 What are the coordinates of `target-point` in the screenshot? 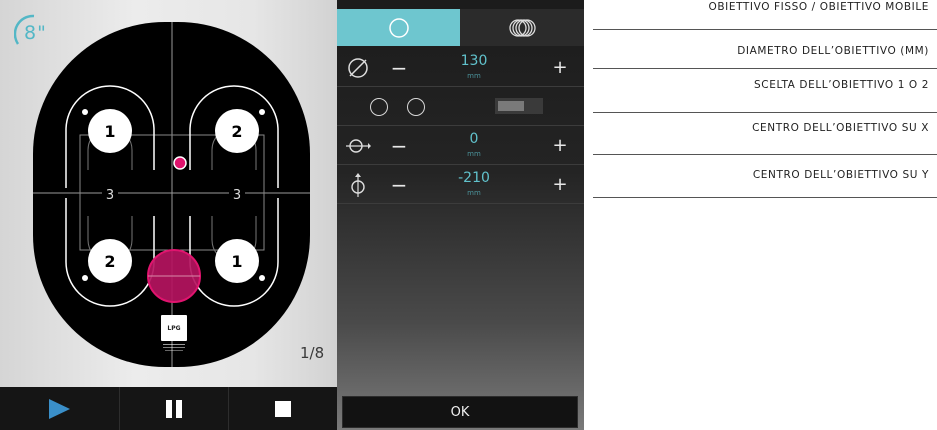 It's located at (180, 163).